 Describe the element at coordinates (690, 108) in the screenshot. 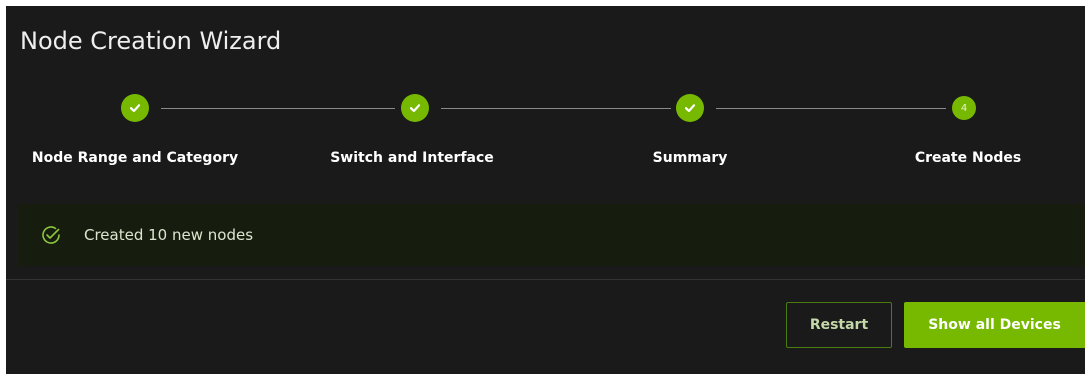

I see `step-3-check-icon` at that location.